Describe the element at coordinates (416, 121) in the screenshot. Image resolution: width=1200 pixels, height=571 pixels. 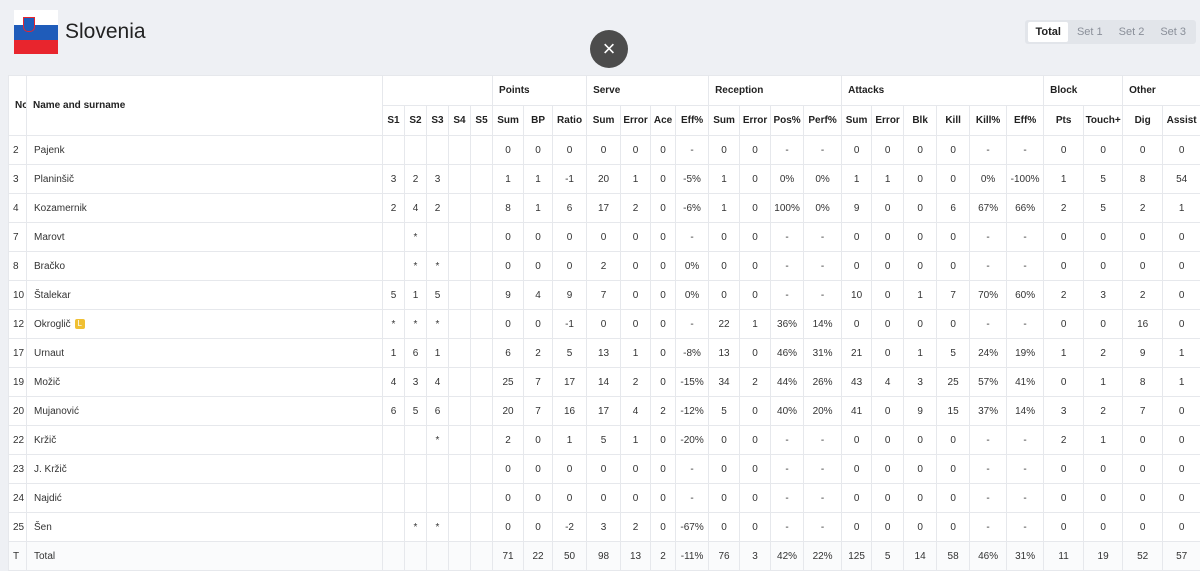
I see `col-header: S2` at that location.